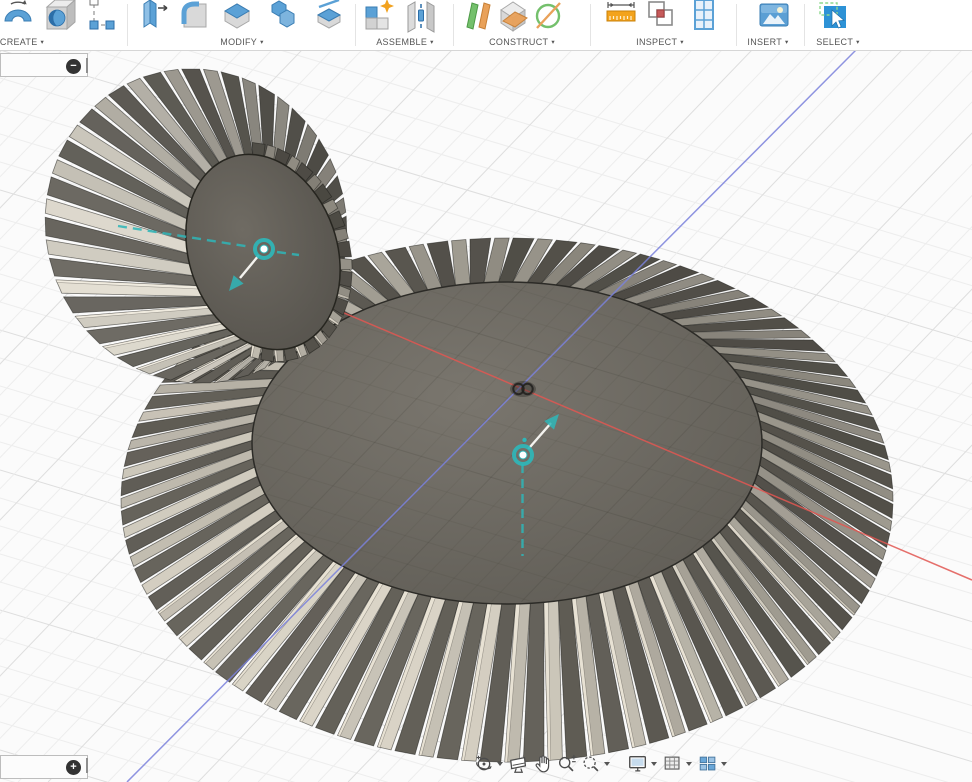 The height and width of the screenshot is (782, 972). Describe the element at coordinates (204, 226) in the screenshot. I see `small-bevel-gear` at that location.